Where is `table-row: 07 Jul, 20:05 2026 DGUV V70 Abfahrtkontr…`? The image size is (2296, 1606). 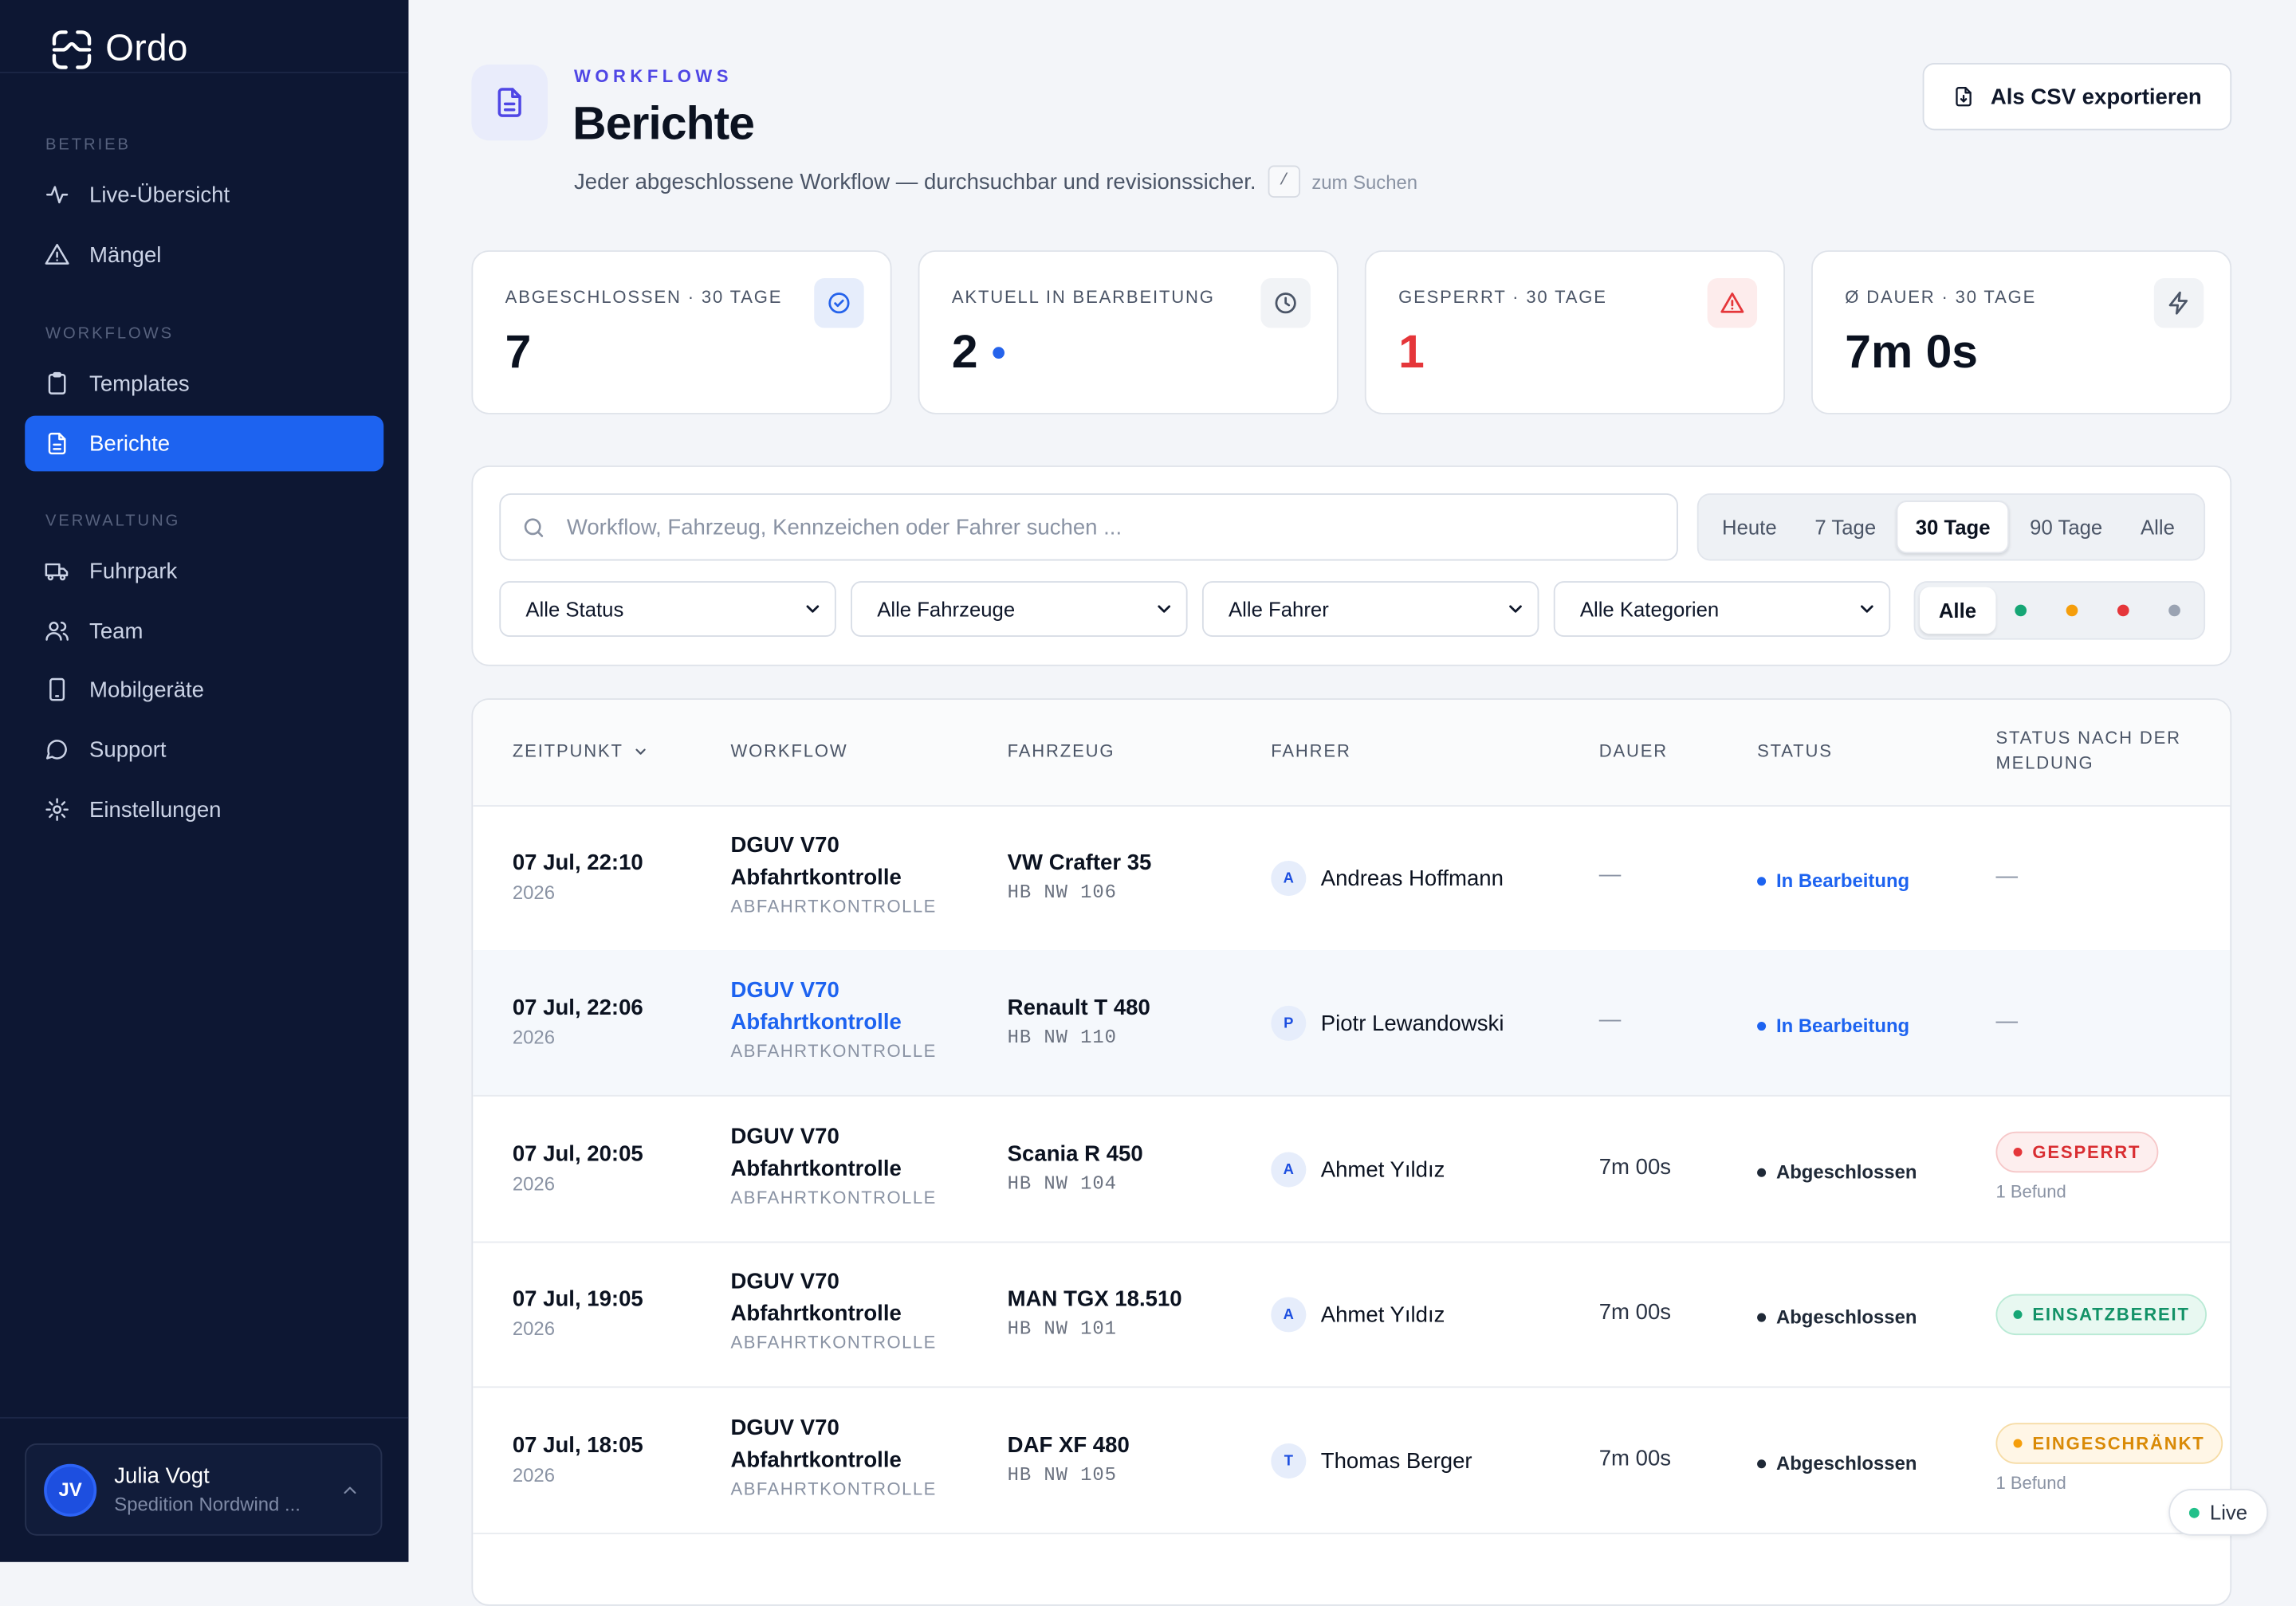 table-row: 07 Jul, 20:05 2026 DGUV V70 Abfahrtkontr… is located at coordinates (1352, 1170).